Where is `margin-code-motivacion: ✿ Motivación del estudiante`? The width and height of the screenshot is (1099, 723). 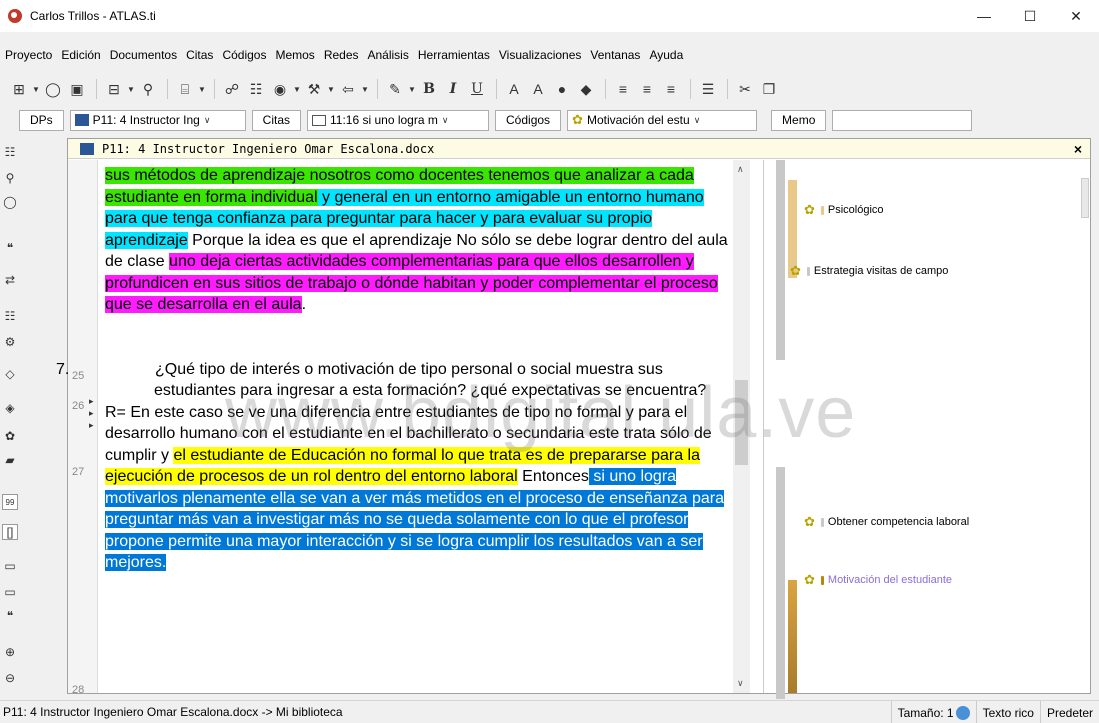 margin-code-motivacion: ✿ Motivación del estudiante is located at coordinates (878, 580).